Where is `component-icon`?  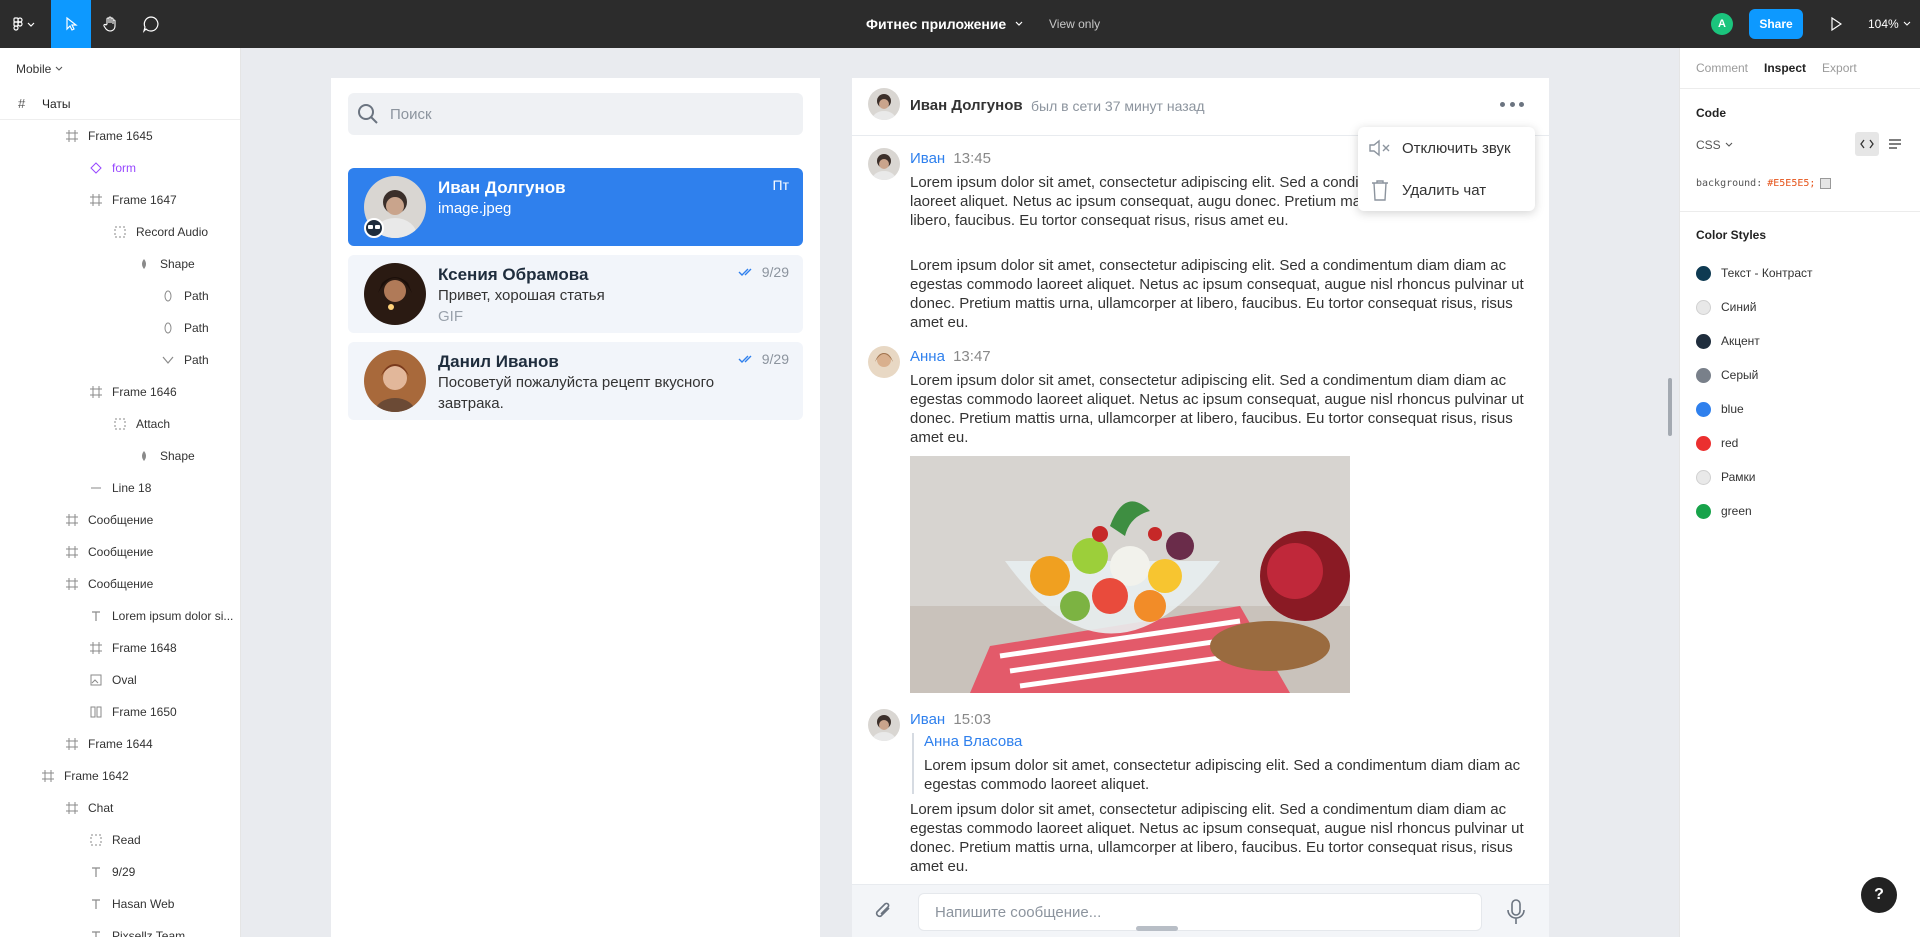
component-icon is located at coordinates (96, 168).